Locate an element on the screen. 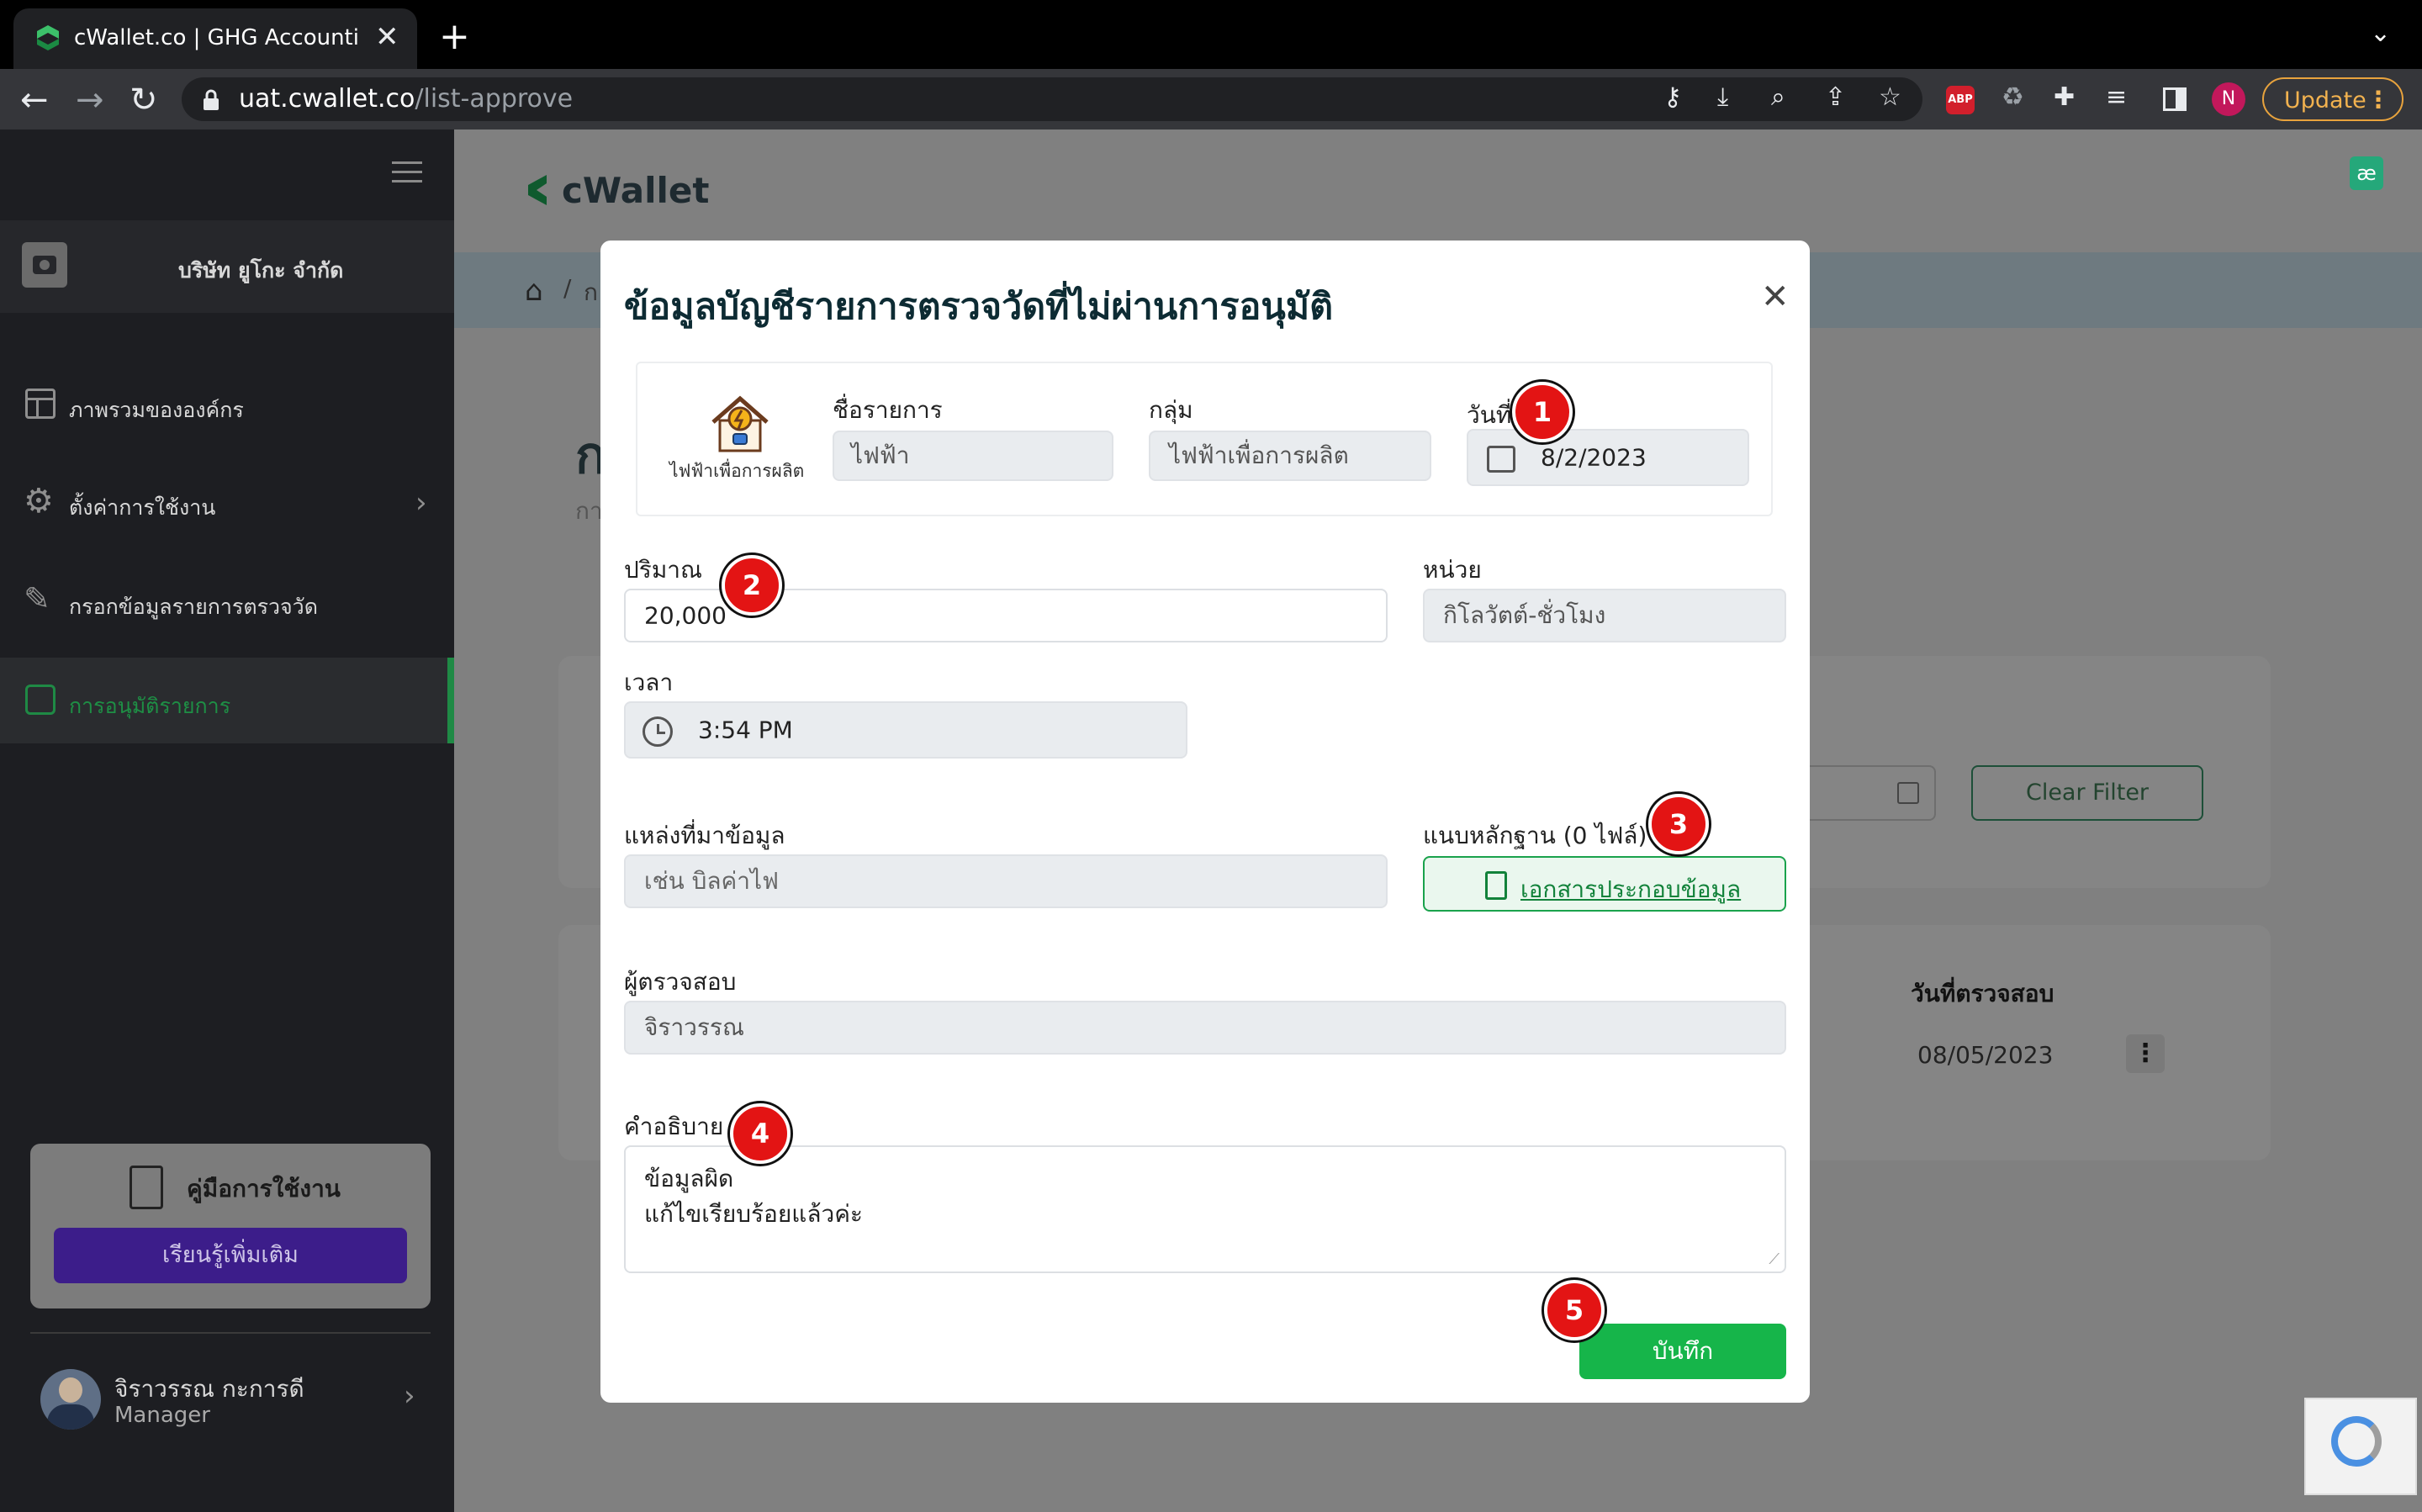  clock-icon is located at coordinates (658, 731).